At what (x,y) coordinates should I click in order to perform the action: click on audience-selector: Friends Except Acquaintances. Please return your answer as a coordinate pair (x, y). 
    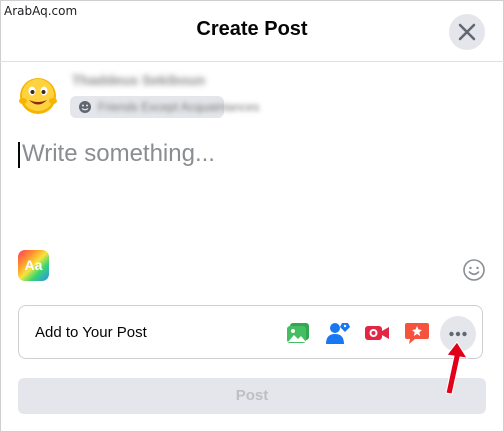
    Looking at the image, I should click on (164, 107).